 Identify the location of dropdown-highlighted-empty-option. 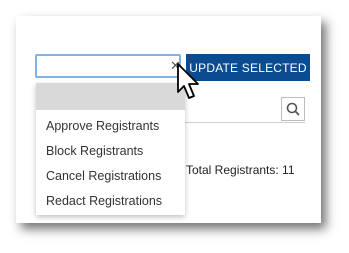
(110, 96).